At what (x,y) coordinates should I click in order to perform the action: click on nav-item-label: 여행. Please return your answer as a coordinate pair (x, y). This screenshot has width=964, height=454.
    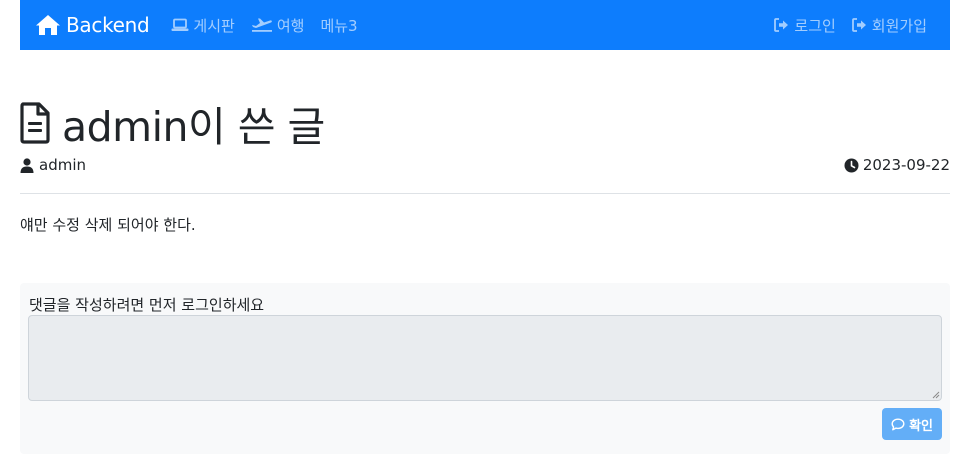
    Looking at the image, I should click on (290, 25).